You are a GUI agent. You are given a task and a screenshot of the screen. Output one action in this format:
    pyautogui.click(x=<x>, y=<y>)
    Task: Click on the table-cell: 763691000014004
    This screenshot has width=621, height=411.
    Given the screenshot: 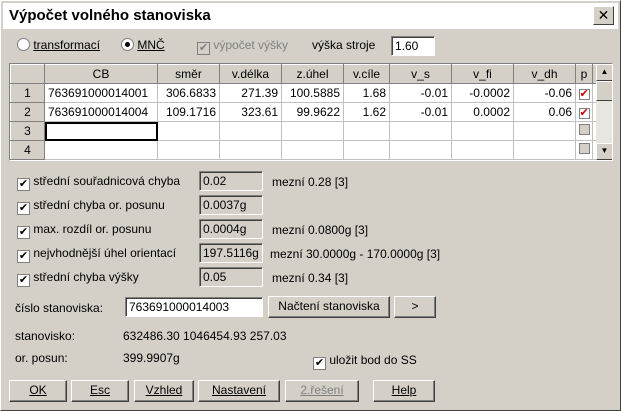 What is the action you would take?
    pyautogui.click(x=101, y=112)
    